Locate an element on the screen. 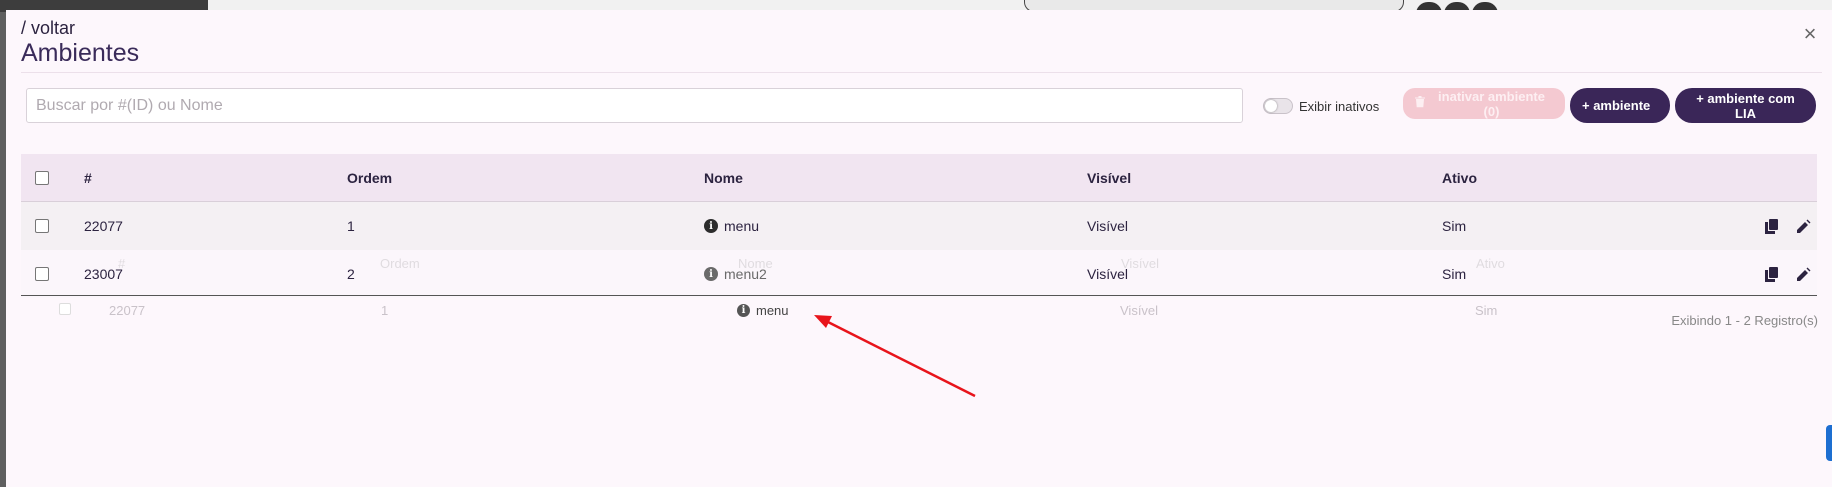 This screenshot has width=1832, height=487. trash-icon is located at coordinates (1420, 103).